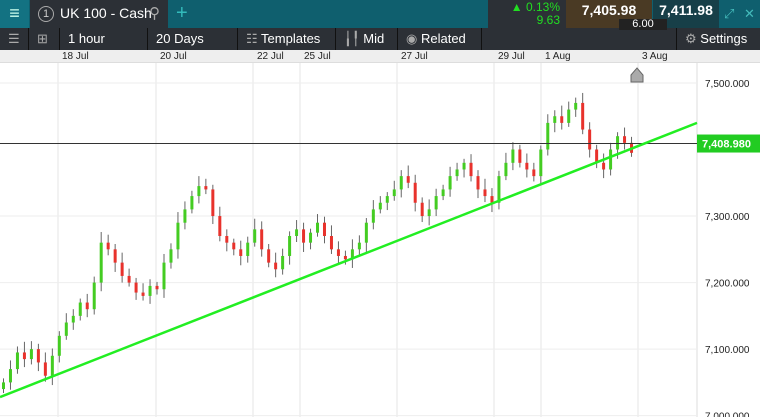 The width and height of the screenshot is (760, 417). I want to click on change-points: 9.63, so click(548, 20).